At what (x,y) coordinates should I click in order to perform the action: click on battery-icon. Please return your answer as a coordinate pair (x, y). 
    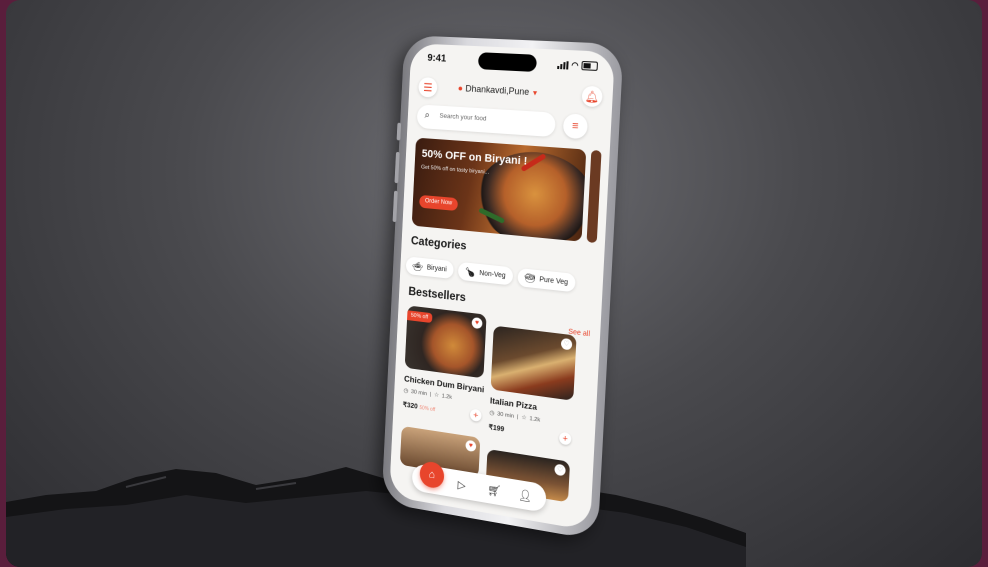
    Looking at the image, I should click on (590, 65).